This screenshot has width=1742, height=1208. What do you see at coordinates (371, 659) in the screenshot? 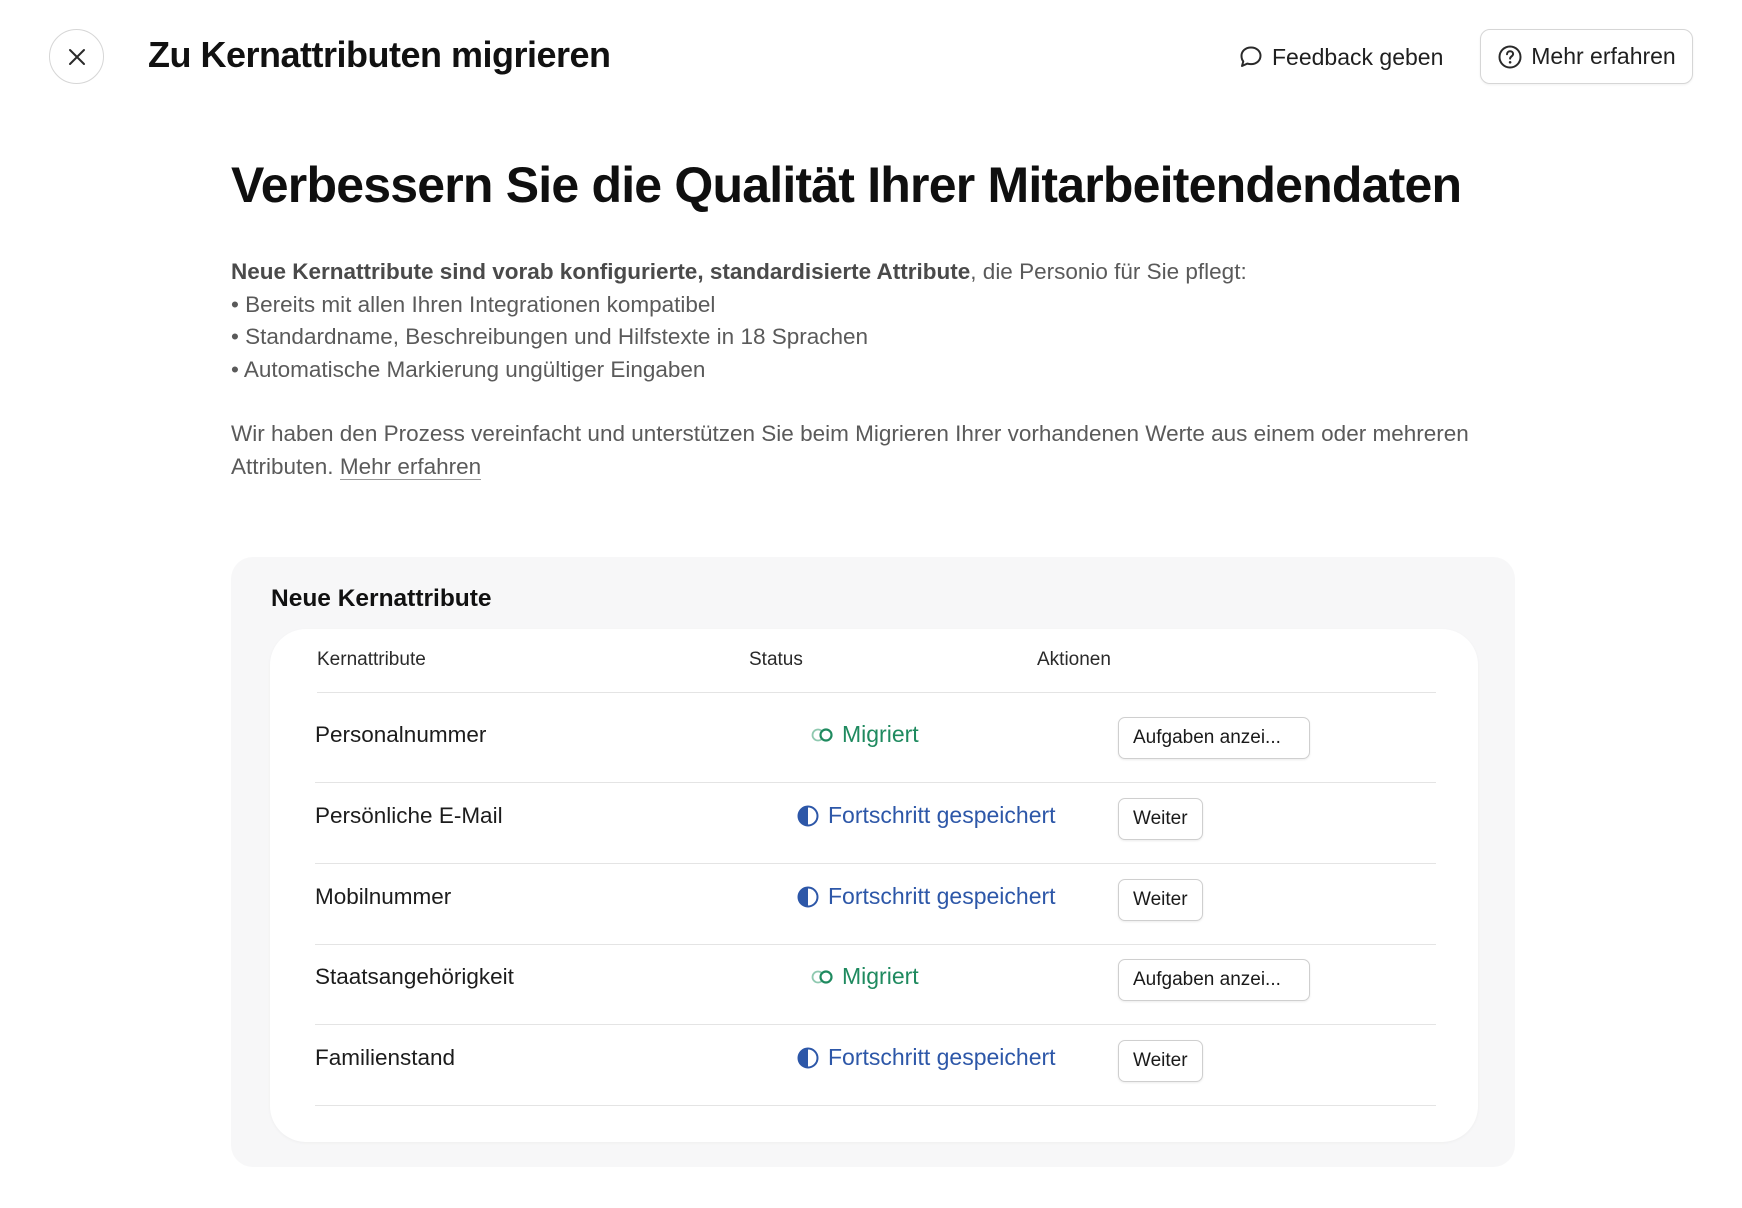
I see `column-header-attribute: Kernattribute` at bounding box center [371, 659].